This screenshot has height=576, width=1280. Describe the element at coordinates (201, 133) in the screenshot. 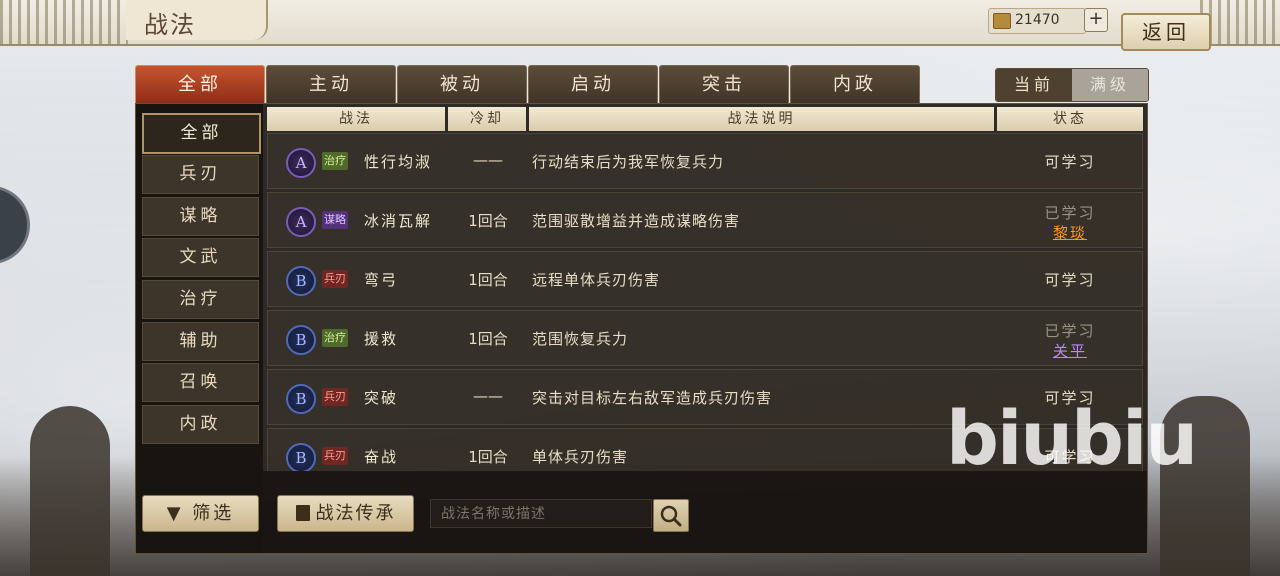

I see `sidebar-item-all: 全部` at that location.